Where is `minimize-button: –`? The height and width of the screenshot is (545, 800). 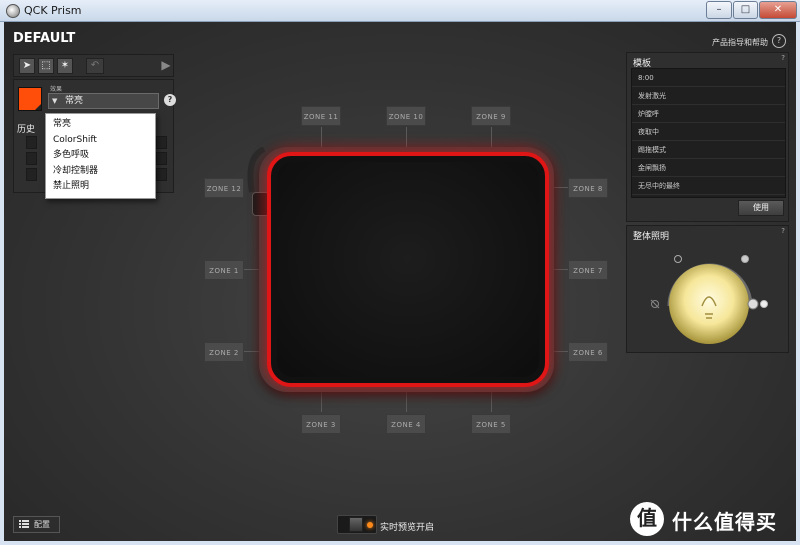
minimize-button: – is located at coordinates (719, 10).